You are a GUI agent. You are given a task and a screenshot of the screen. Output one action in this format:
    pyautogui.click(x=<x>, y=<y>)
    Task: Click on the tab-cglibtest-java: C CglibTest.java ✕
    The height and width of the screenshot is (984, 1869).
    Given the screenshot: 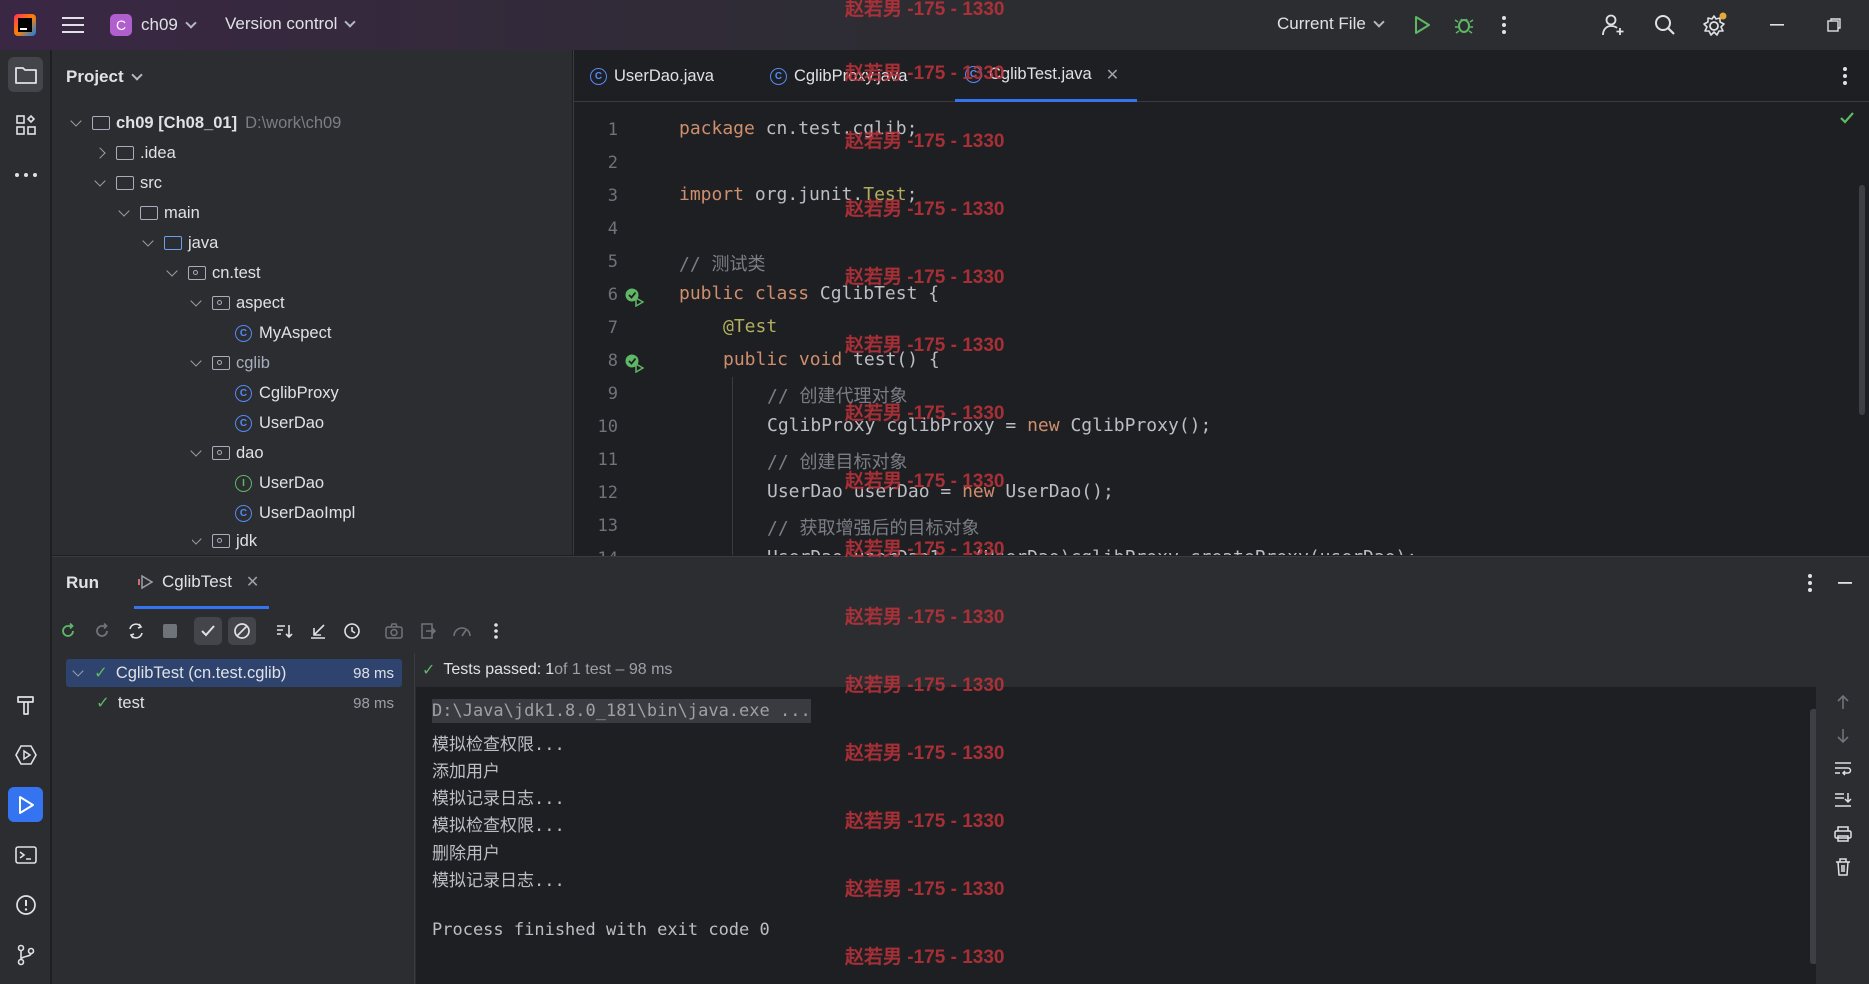 What is the action you would take?
    pyautogui.click(x=1046, y=76)
    